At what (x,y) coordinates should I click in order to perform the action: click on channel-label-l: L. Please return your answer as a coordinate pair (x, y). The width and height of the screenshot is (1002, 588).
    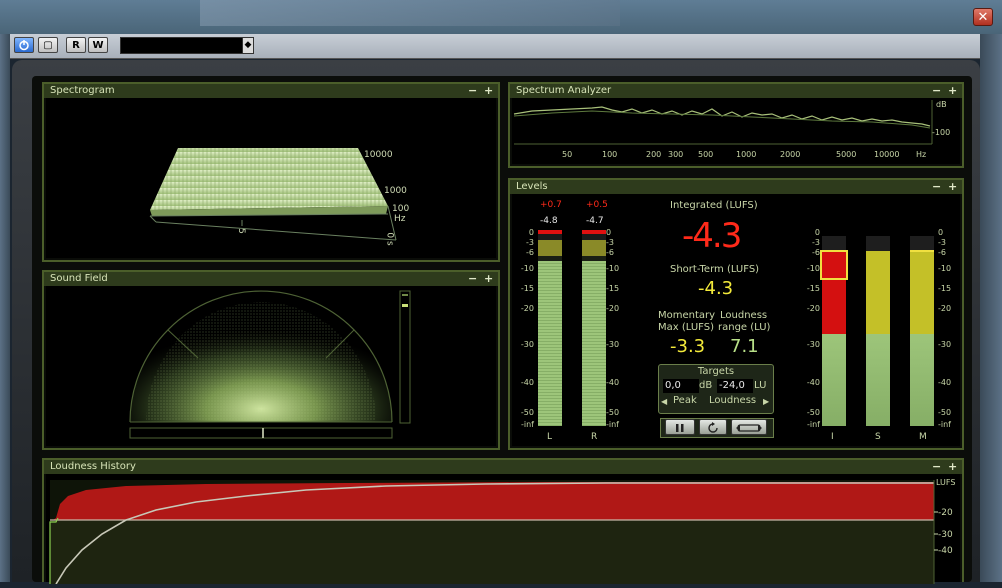
    Looking at the image, I should click on (550, 437).